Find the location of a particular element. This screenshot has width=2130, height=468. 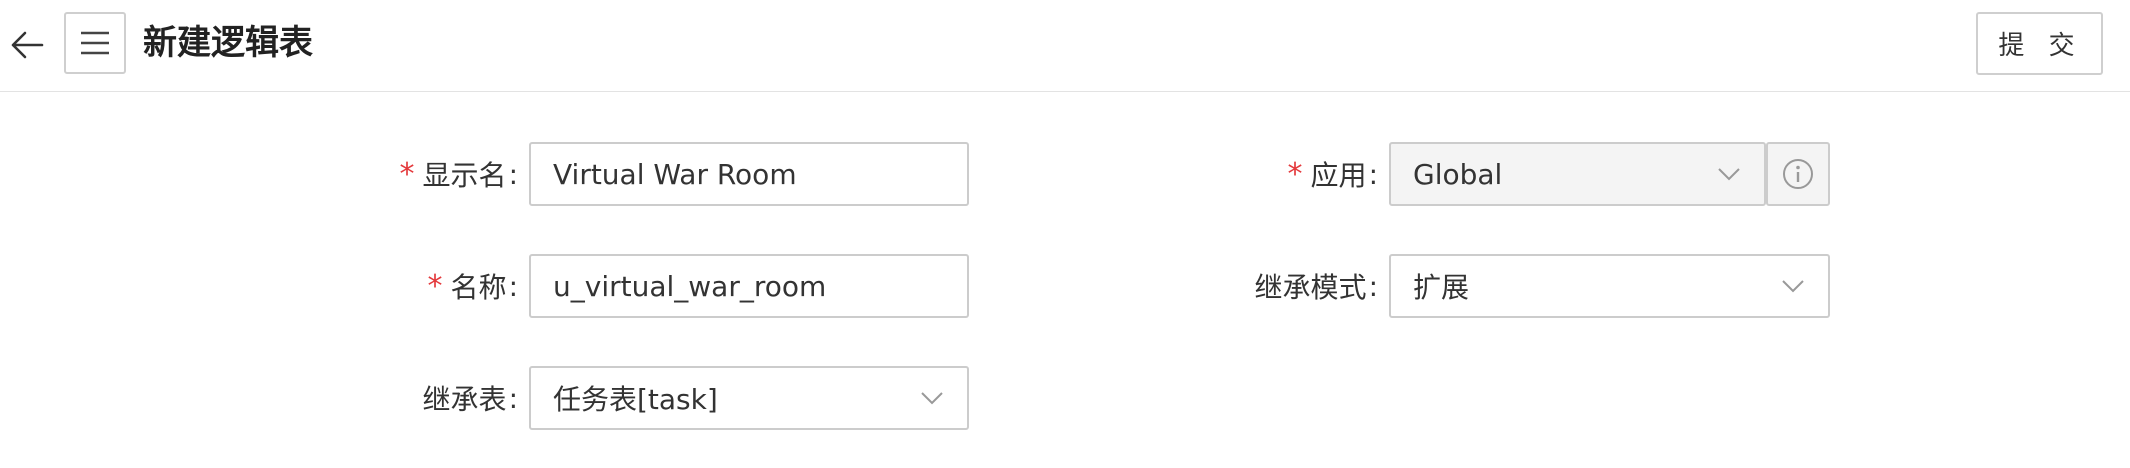

inherit-mode-label-text: 继承模式 is located at coordinates (1310, 287).